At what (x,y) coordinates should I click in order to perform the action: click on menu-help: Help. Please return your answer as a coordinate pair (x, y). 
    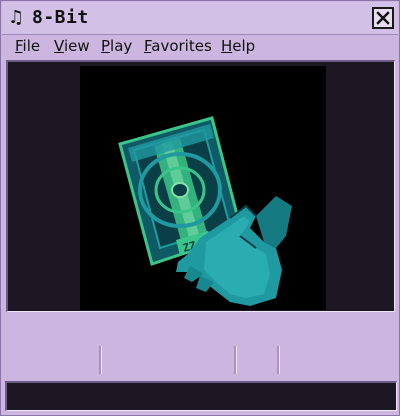
    Looking at the image, I should click on (238, 46).